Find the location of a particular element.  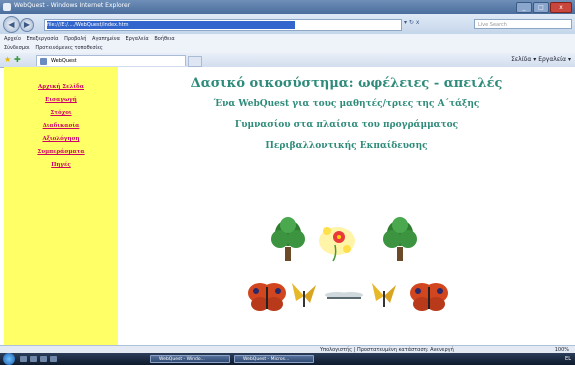

command-bar: Σελίδα ▾ Εργαλεία ▾ is located at coordinates (541, 59).